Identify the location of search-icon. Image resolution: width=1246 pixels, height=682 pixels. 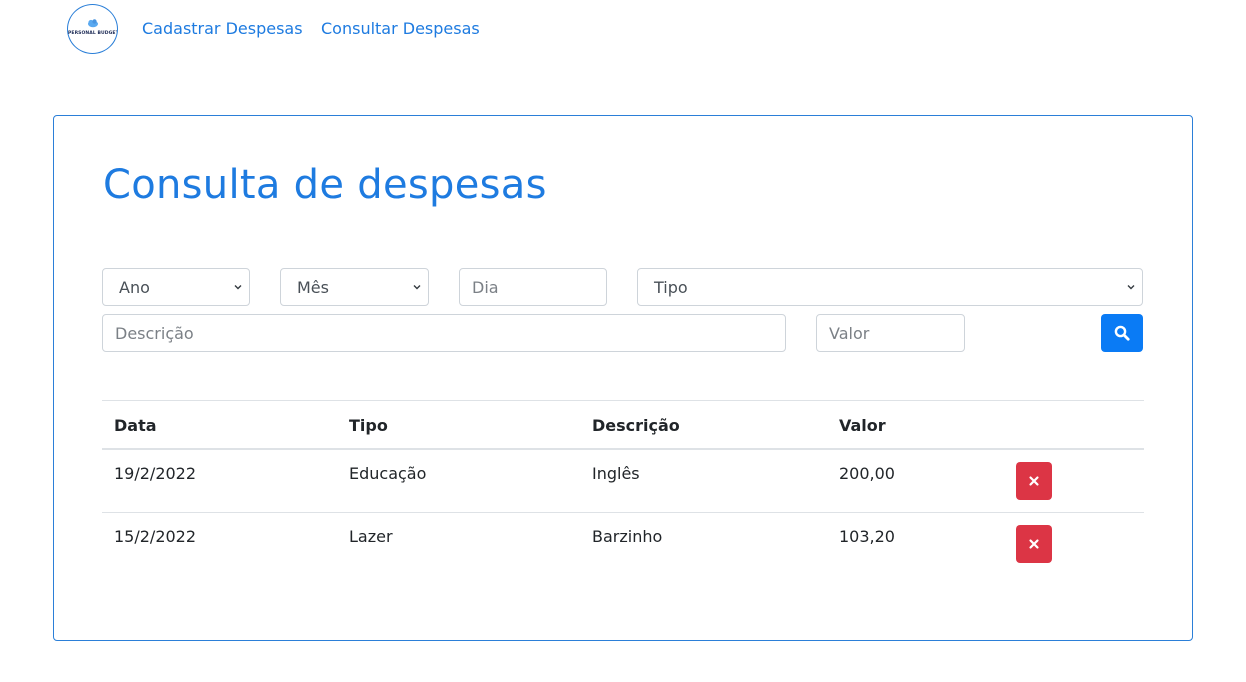
(1122, 333).